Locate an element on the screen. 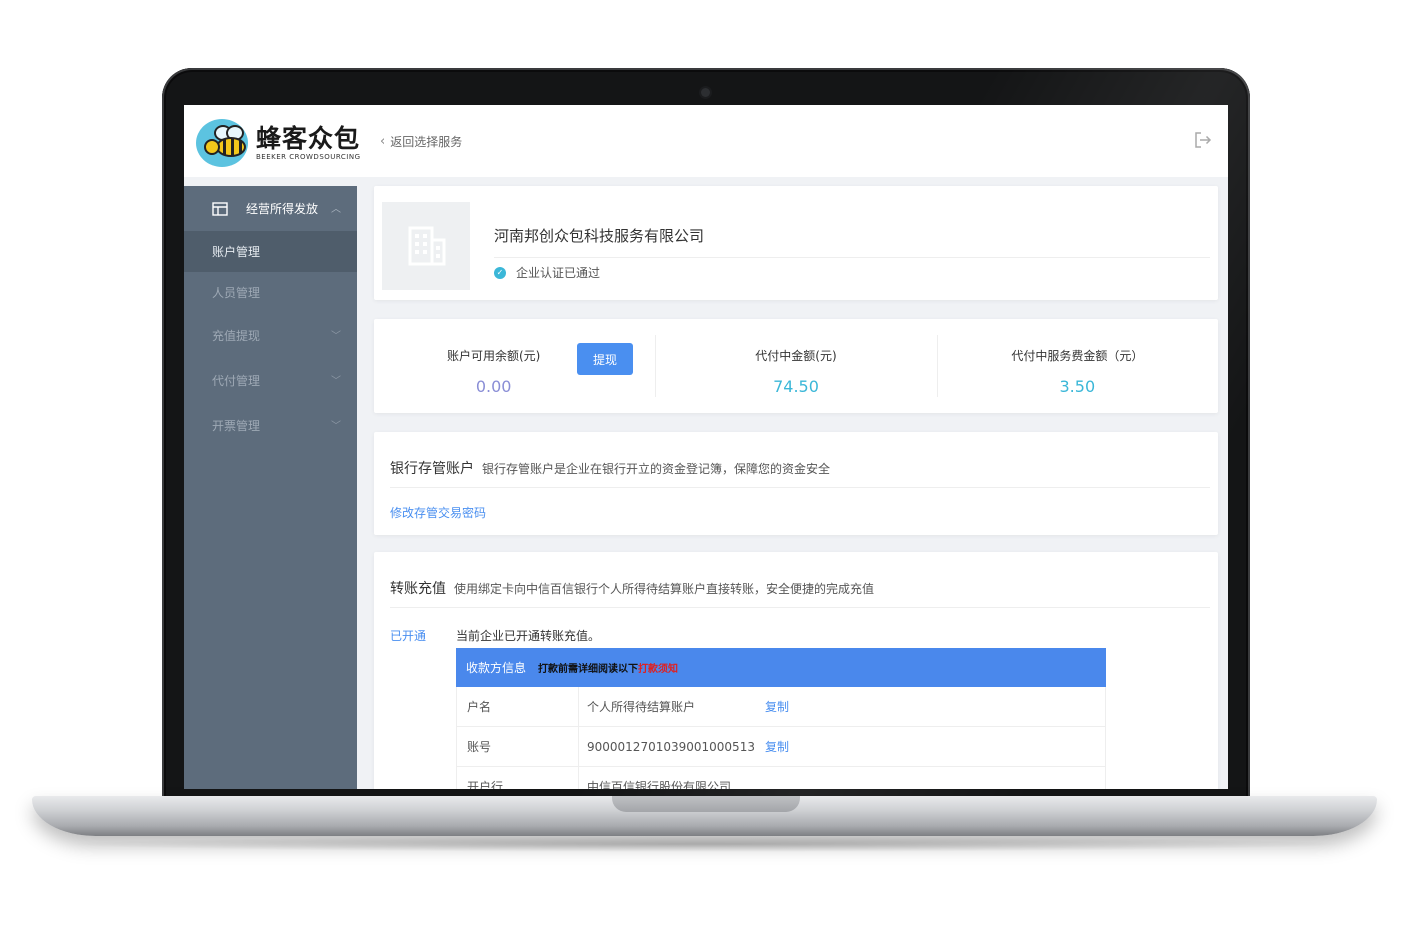 This screenshot has height=937, width=1414. bank-section-desc: 银行存管账户是企业在银行开立的资金登记簿，保障您的资金安全 is located at coordinates (656, 469).